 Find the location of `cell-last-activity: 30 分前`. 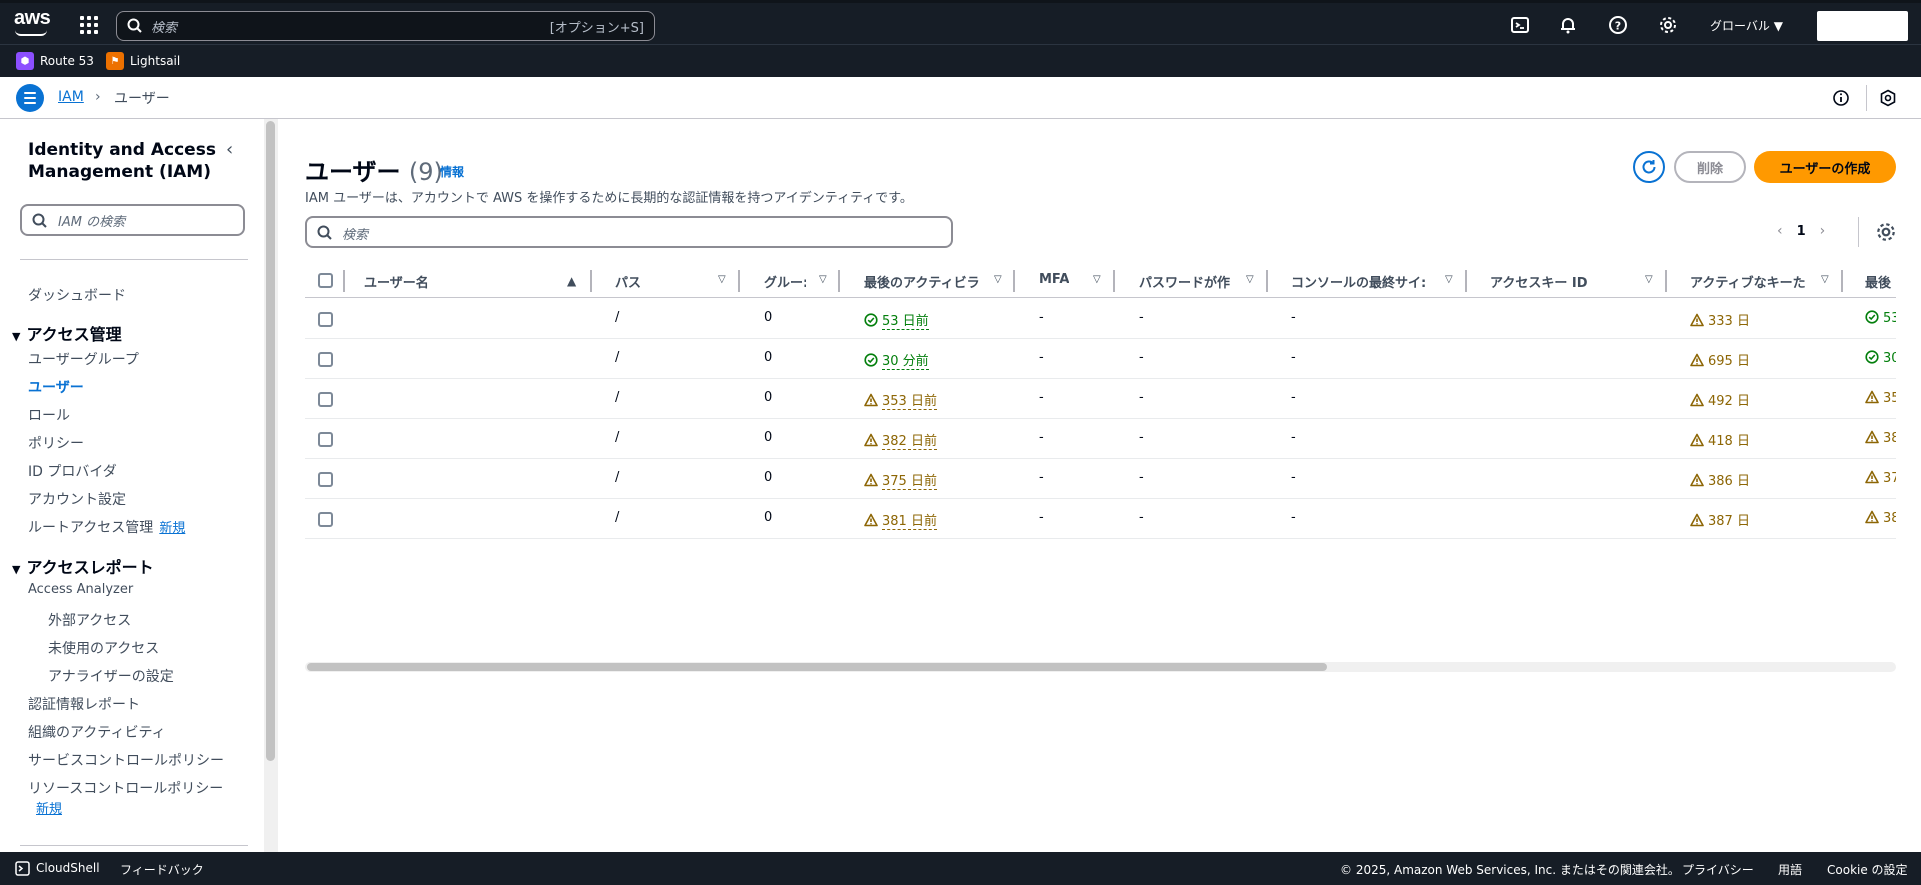

cell-last-activity: 30 分前 is located at coordinates (896, 360).